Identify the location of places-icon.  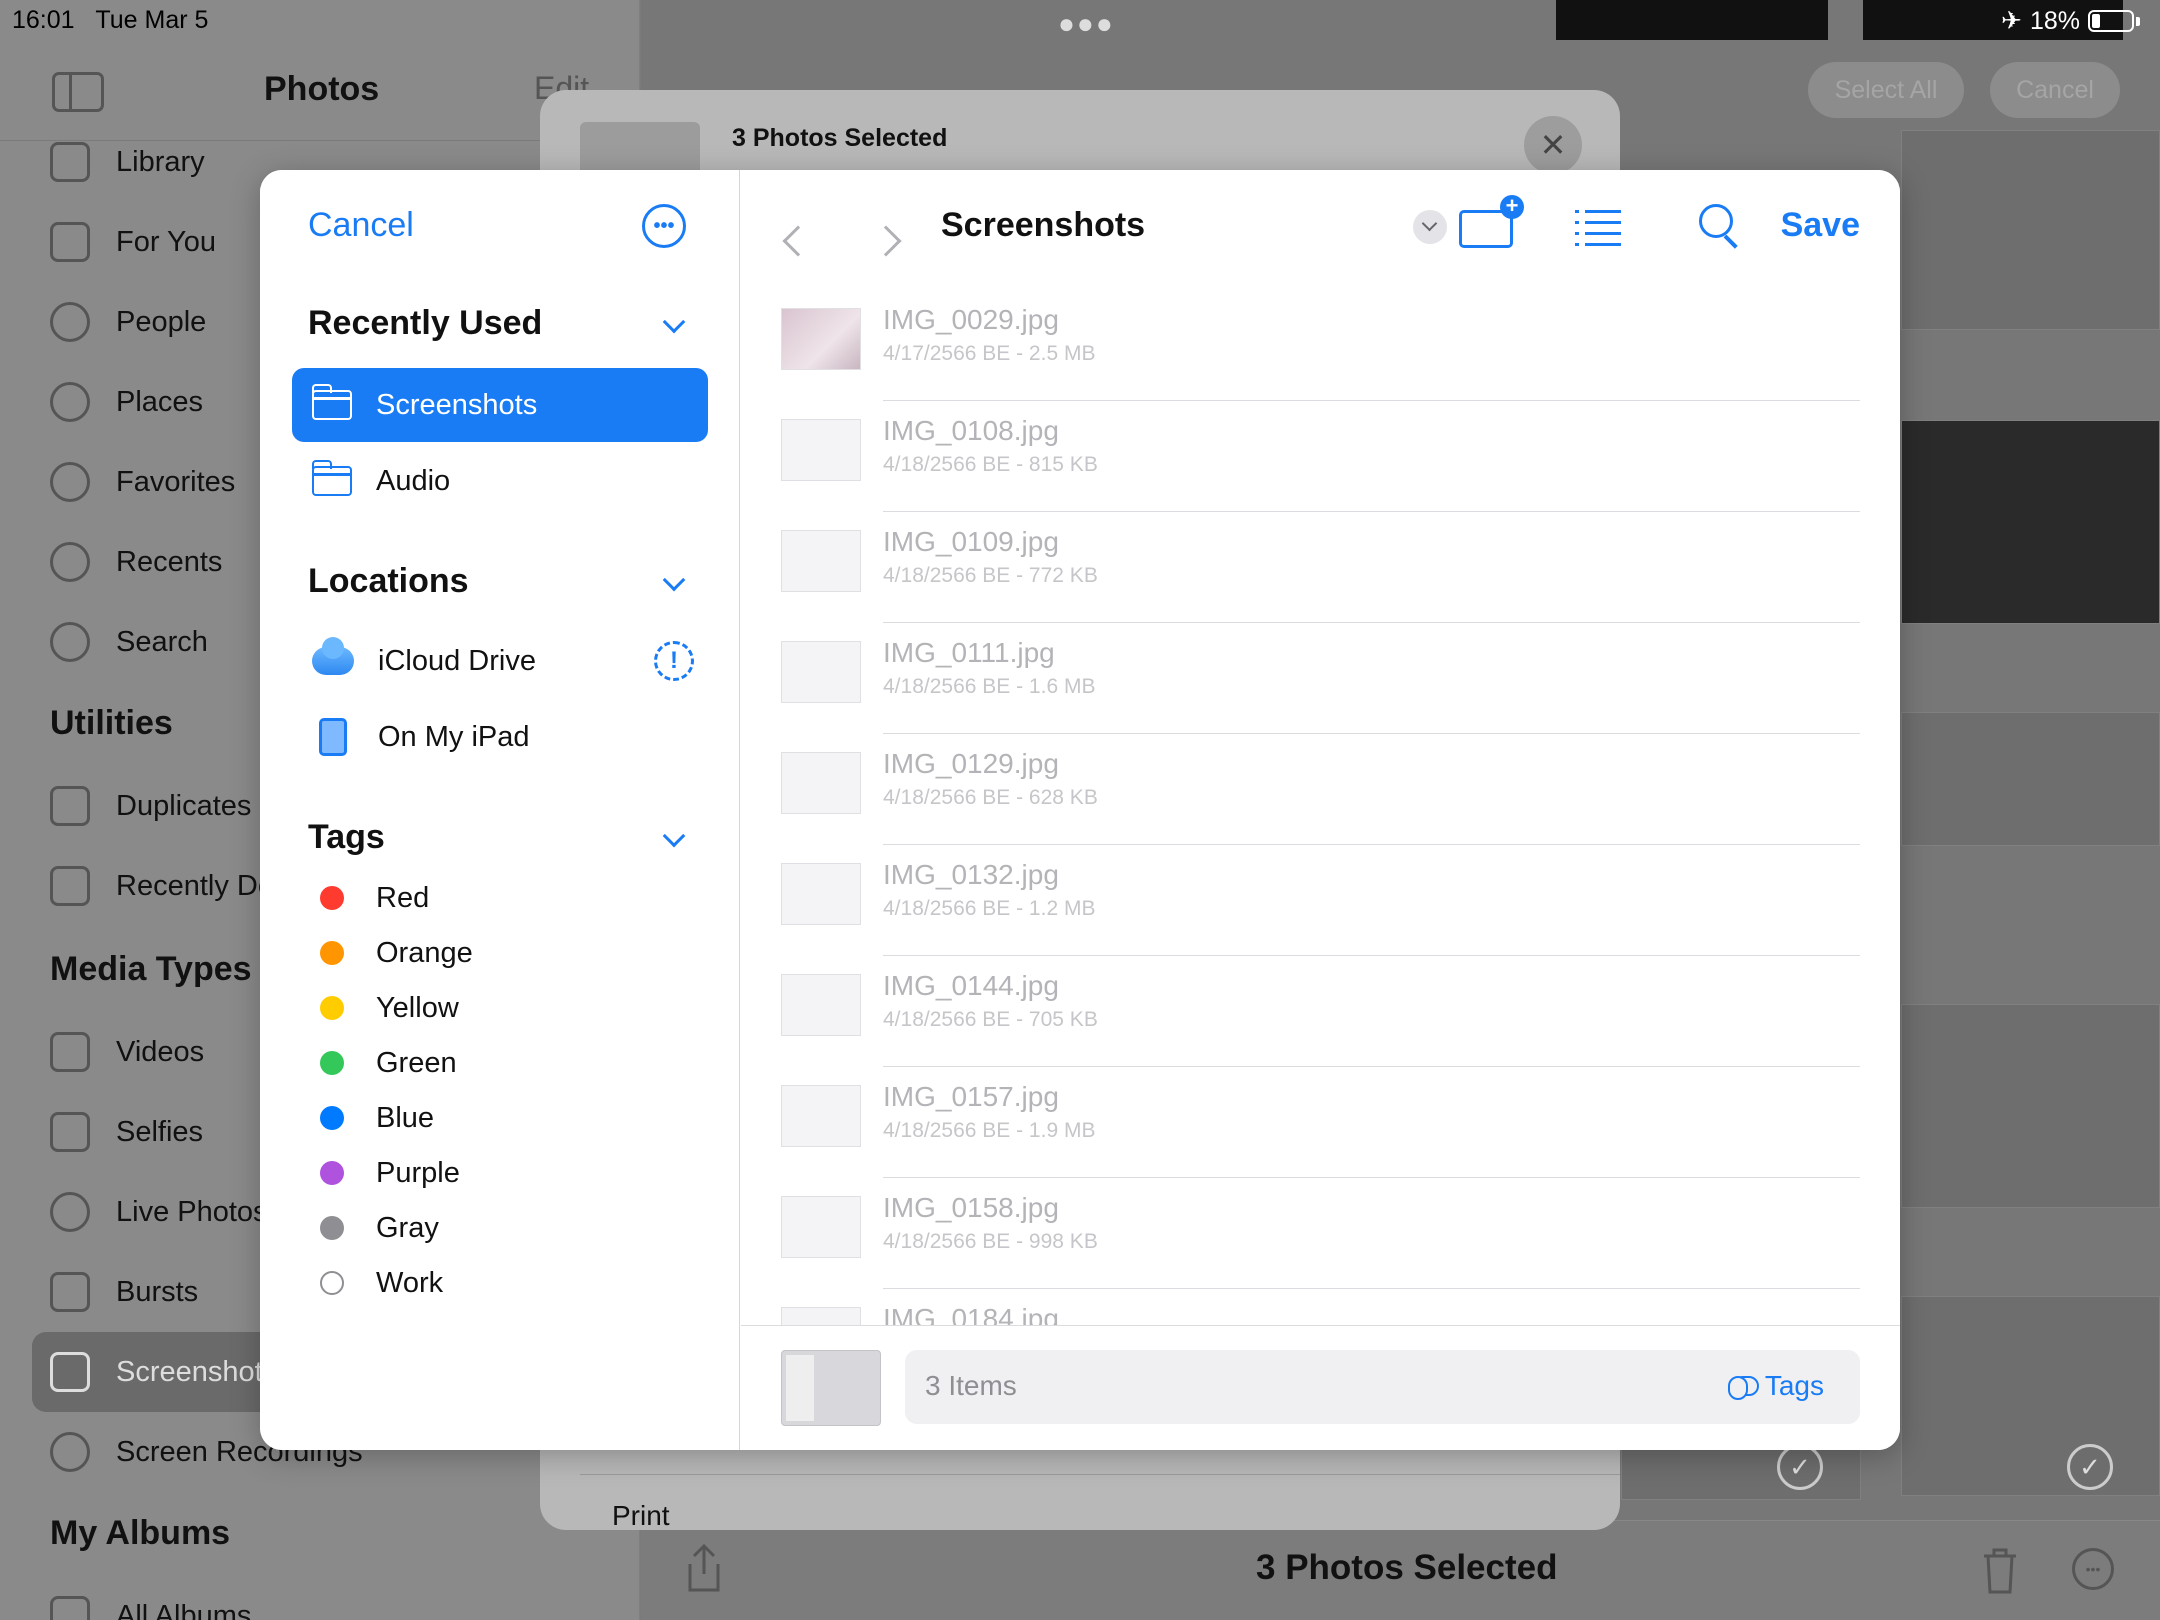
(70, 402).